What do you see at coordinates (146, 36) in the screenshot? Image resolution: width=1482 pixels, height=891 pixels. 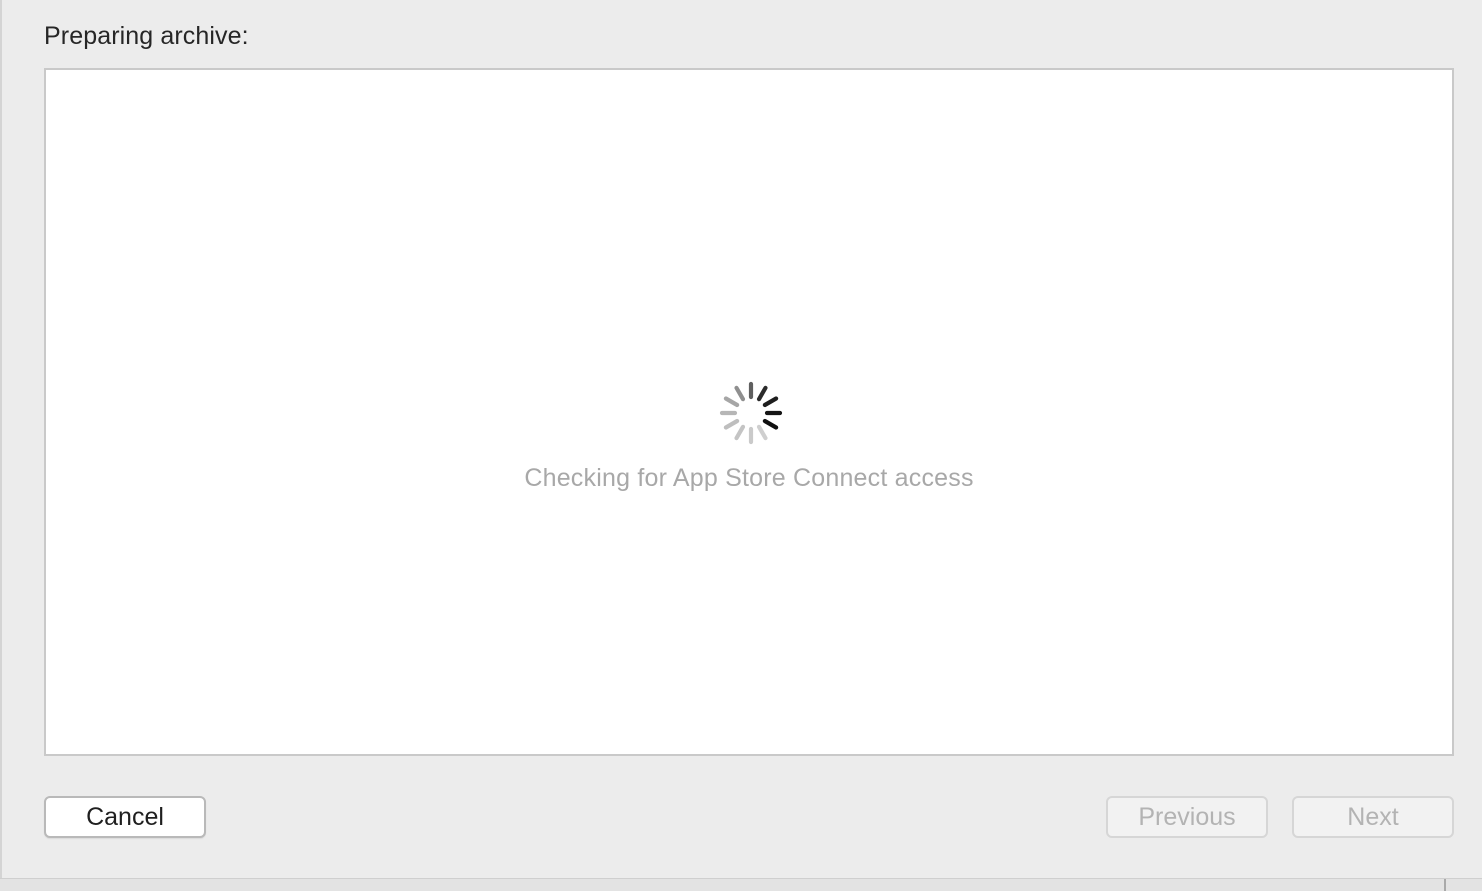 I see `page-title: Preparing archive:` at bounding box center [146, 36].